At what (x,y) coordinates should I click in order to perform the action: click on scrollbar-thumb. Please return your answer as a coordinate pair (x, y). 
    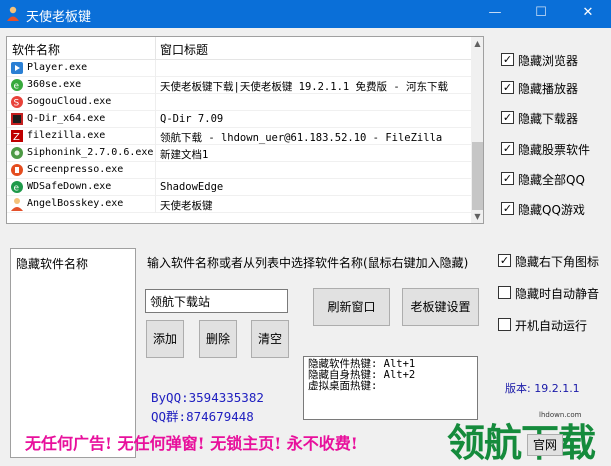
    Looking at the image, I should click on (477, 176).